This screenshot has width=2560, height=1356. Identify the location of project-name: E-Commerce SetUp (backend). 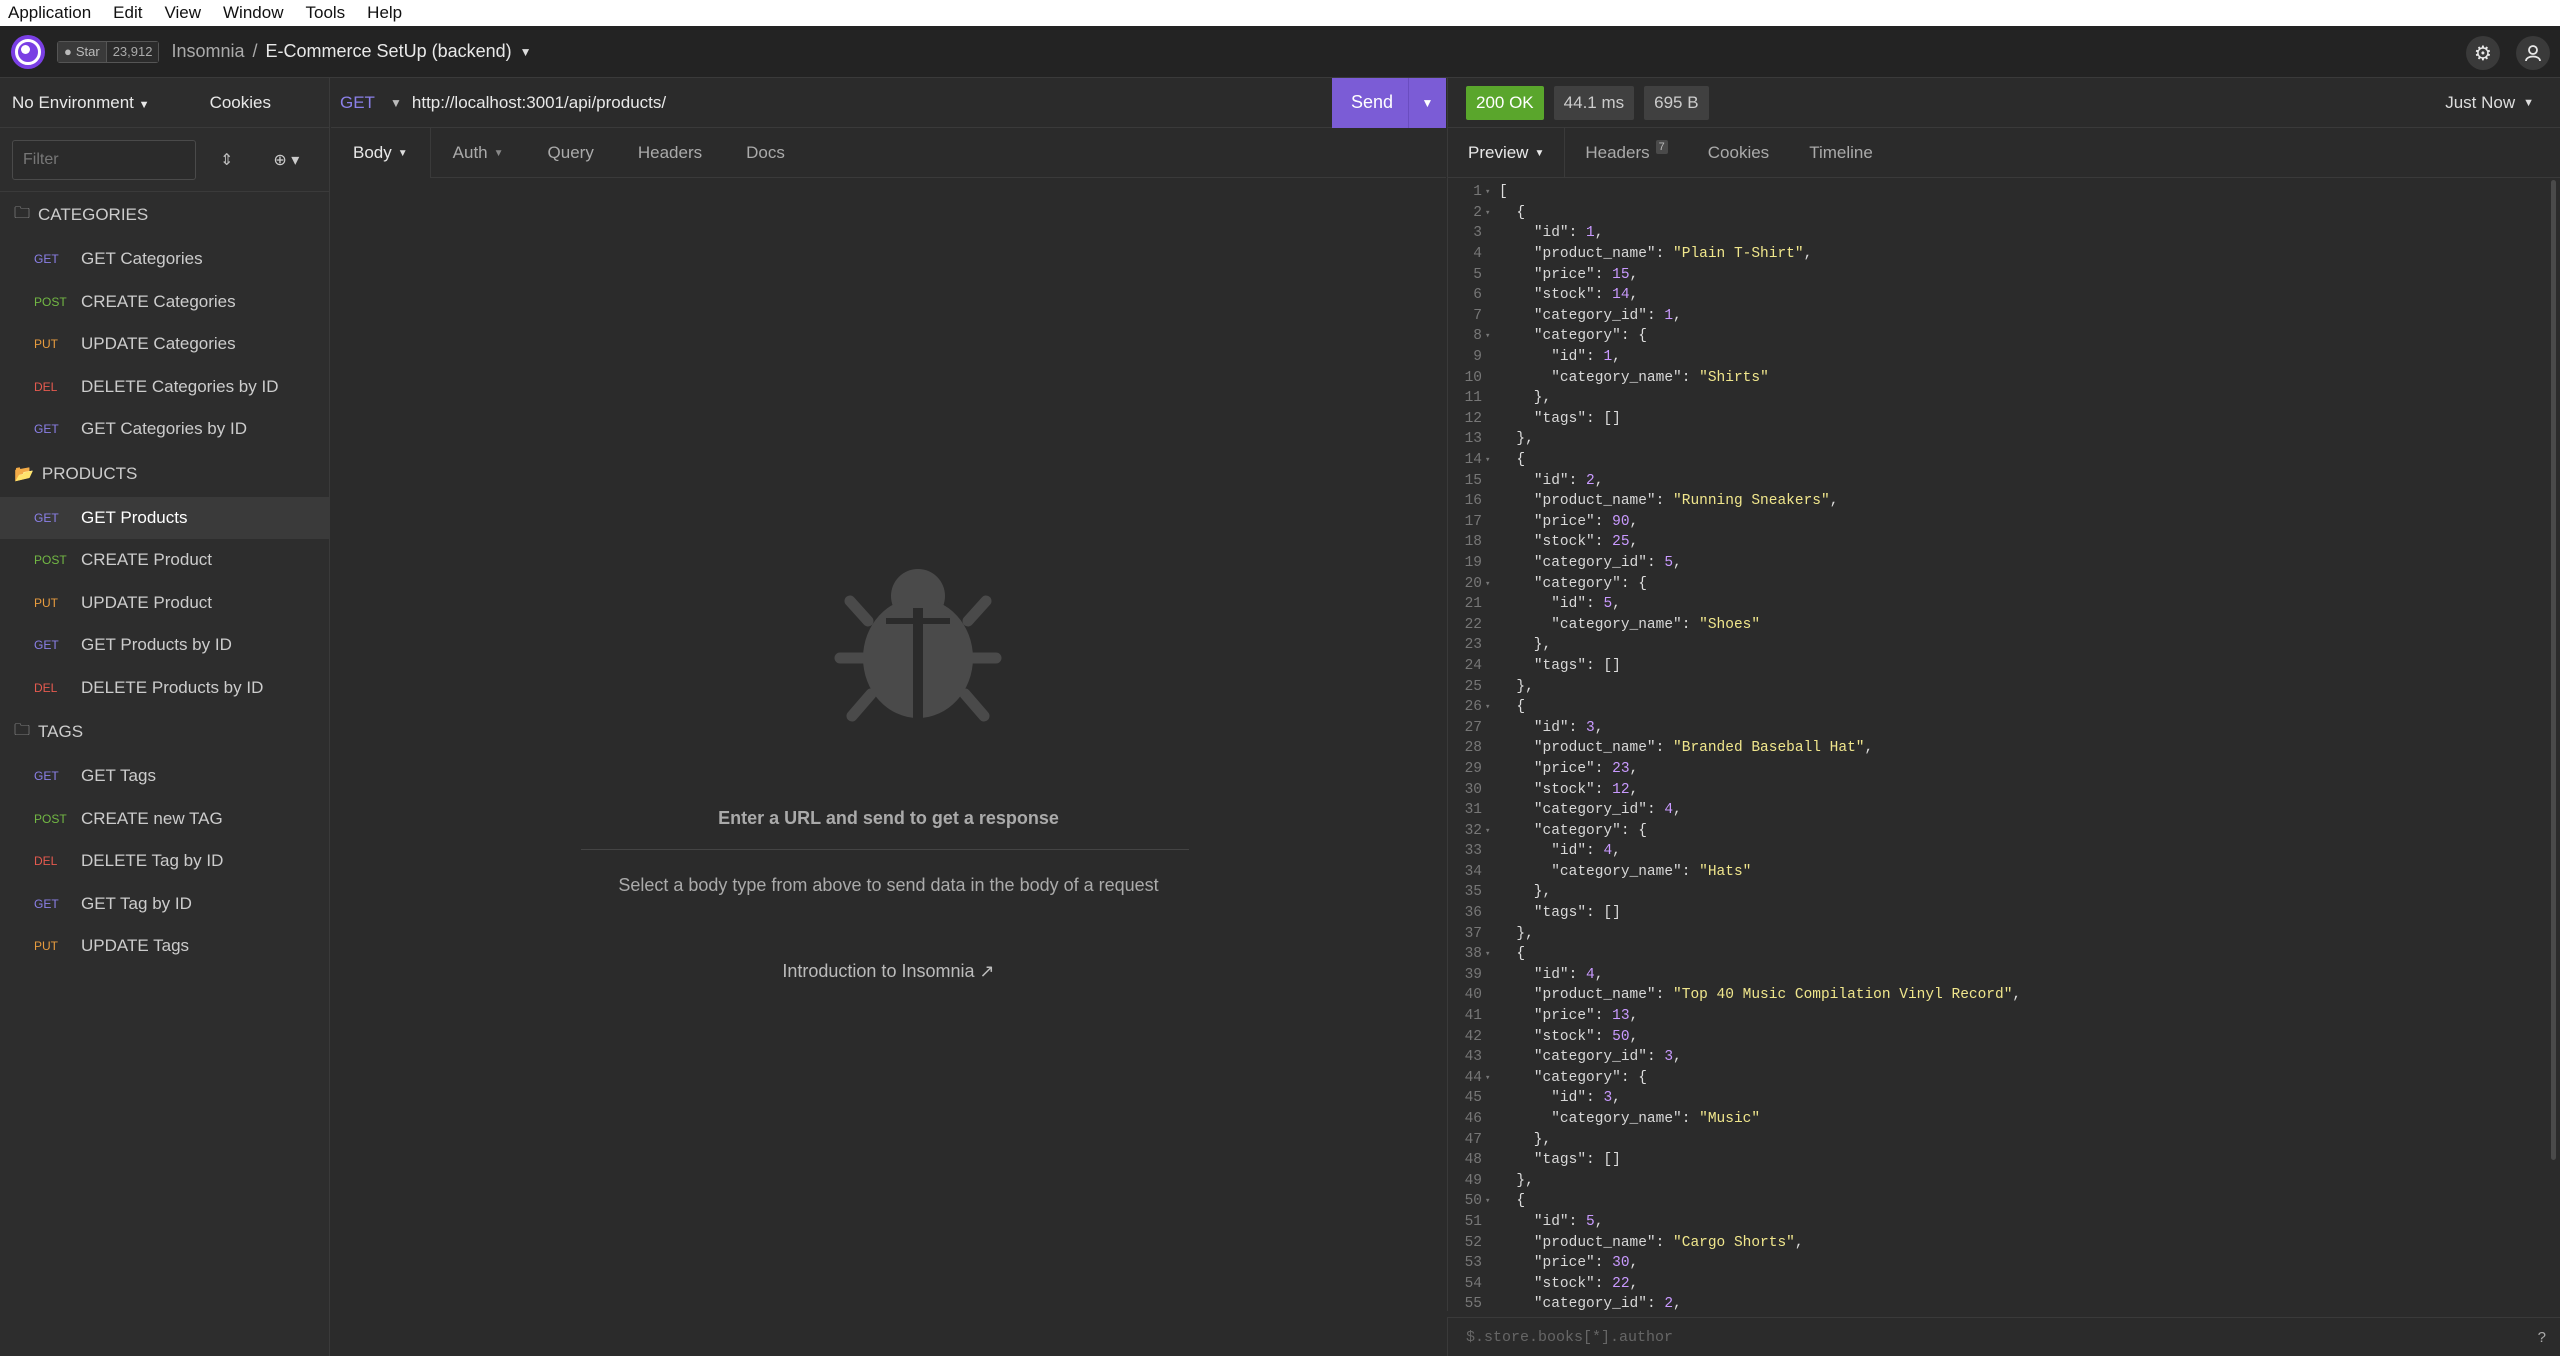
(389, 51).